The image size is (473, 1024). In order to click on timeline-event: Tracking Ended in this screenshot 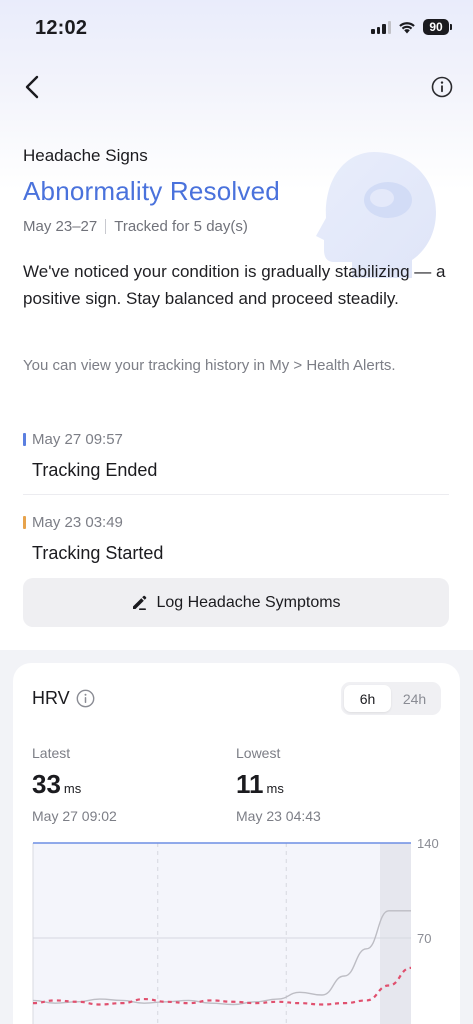, I will do `click(95, 470)`.